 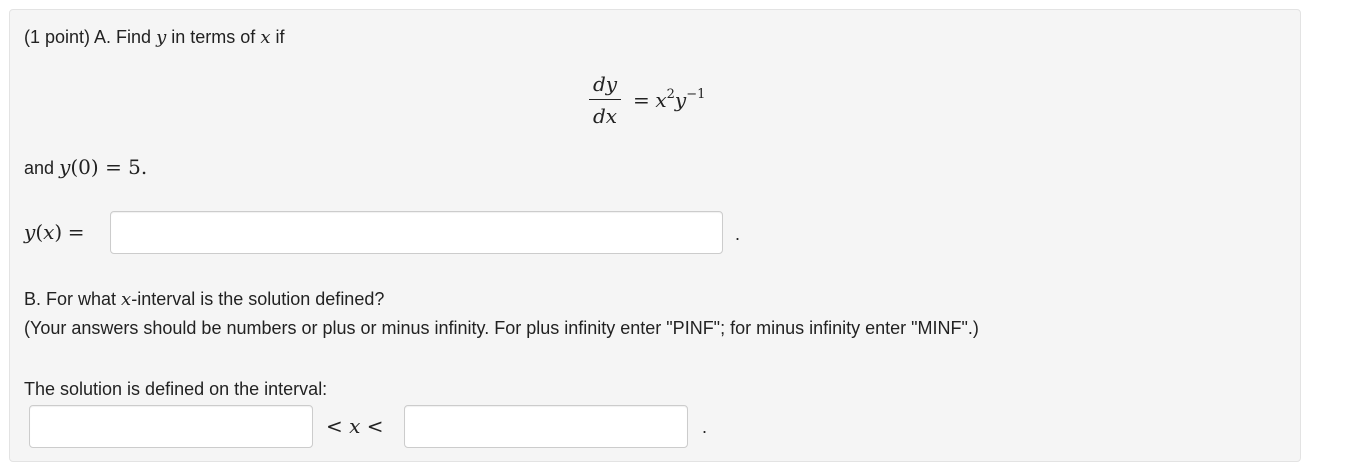 I want to click on part-a-intro: (1 point) A. Find, so click(x=88, y=37).